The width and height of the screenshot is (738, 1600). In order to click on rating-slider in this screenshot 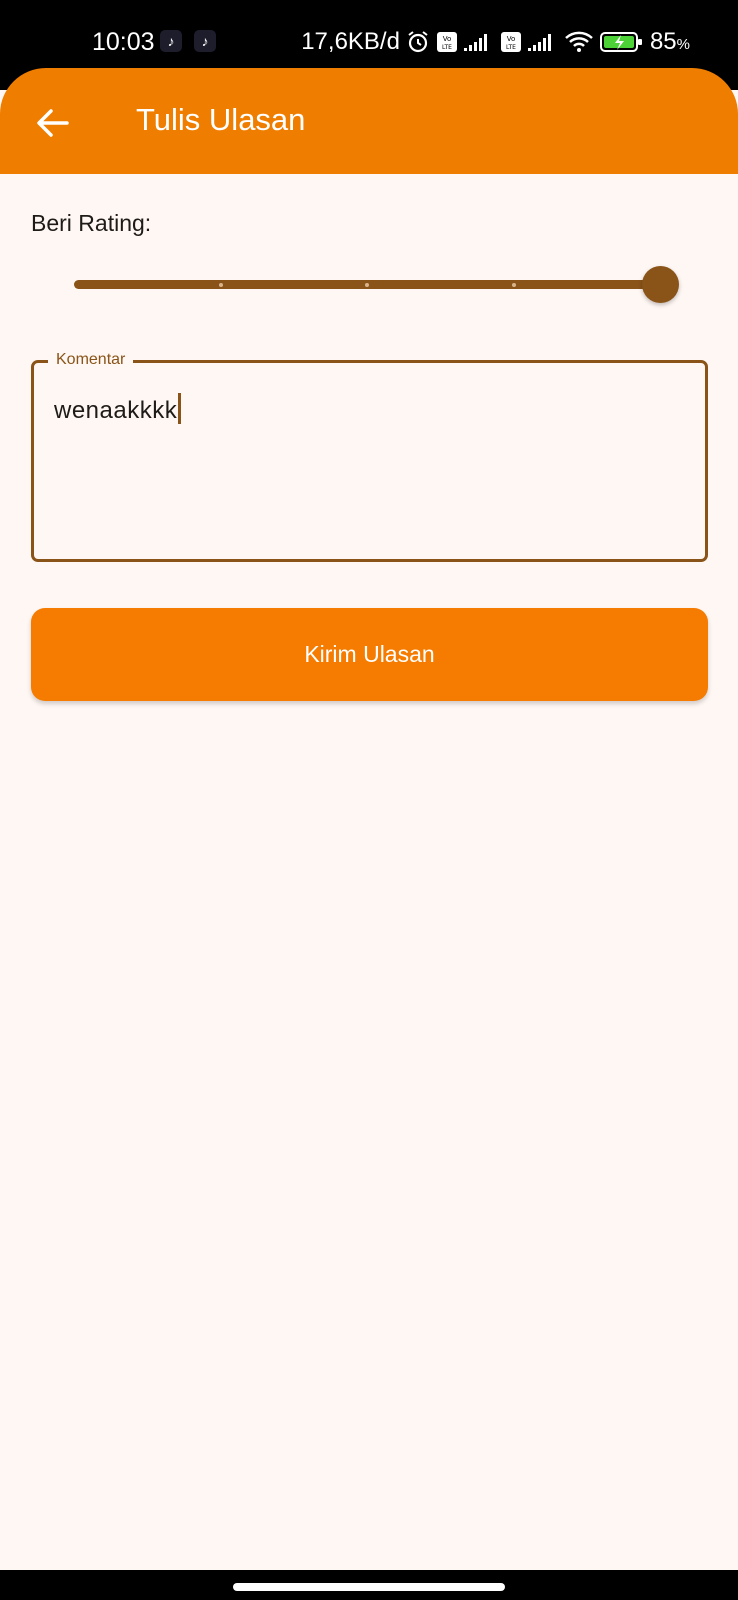, I will do `click(377, 285)`.